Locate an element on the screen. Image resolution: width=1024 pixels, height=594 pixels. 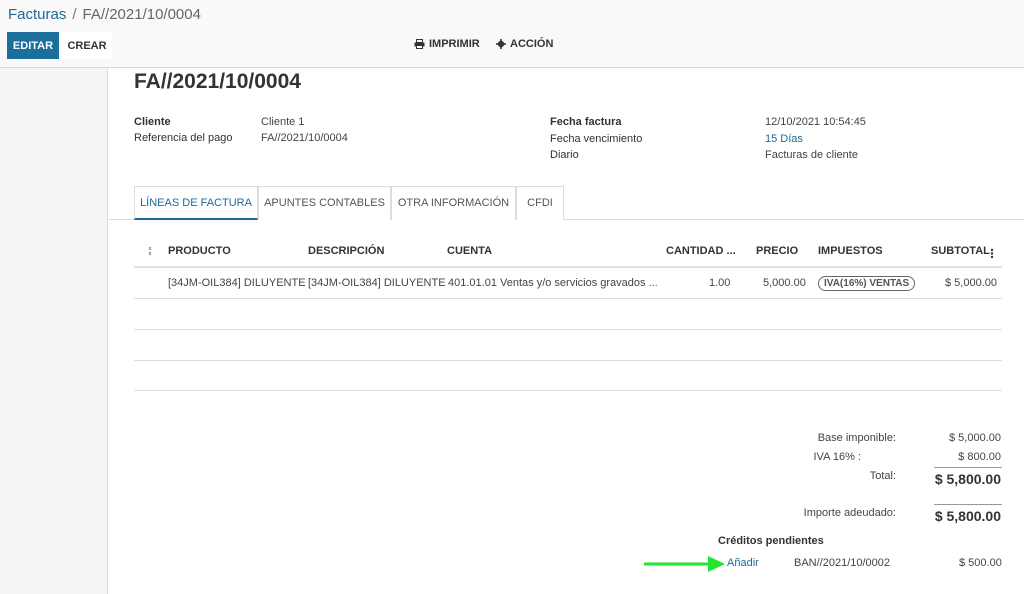
tab-other-info: OTRA INFORMACIÓN is located at coordinates (453, 203).